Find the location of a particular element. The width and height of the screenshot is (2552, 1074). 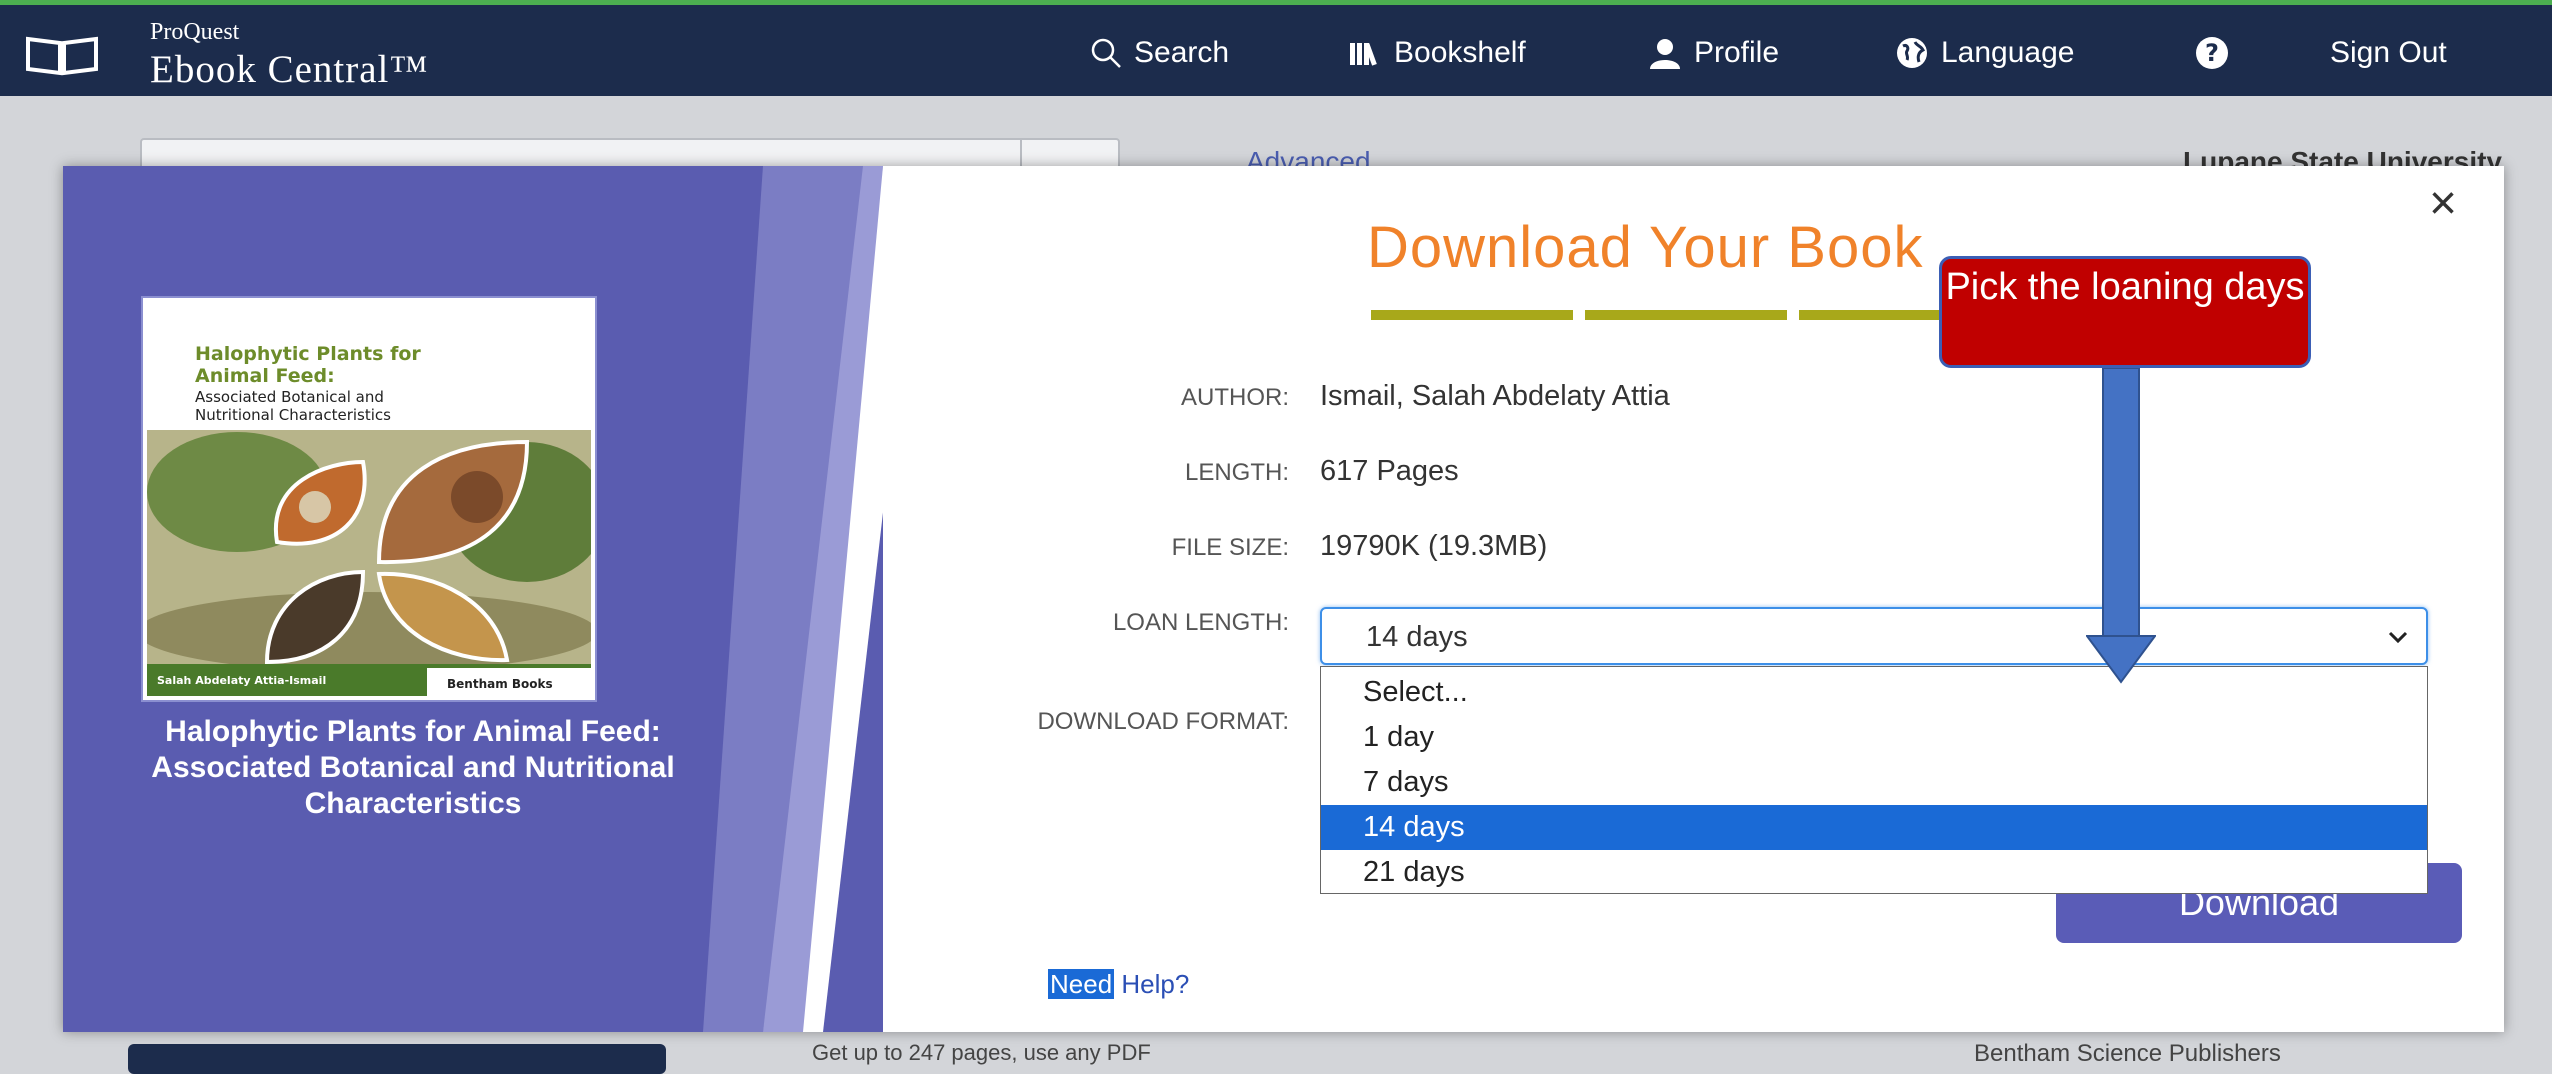

author-value: Ismail, Salah Abdelaty Attia is located at coordinates (1495, 396).